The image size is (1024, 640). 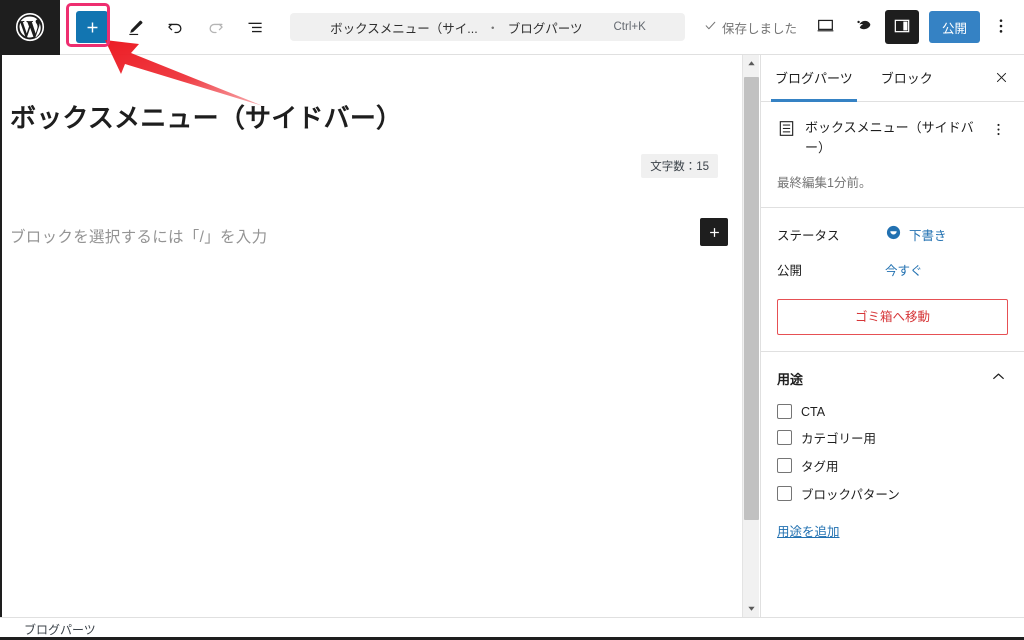 What do you see at coordinates (839, 439) in the screenshot?
I see `usage-label: カテゴリー用` at bounding box center [839, 439].